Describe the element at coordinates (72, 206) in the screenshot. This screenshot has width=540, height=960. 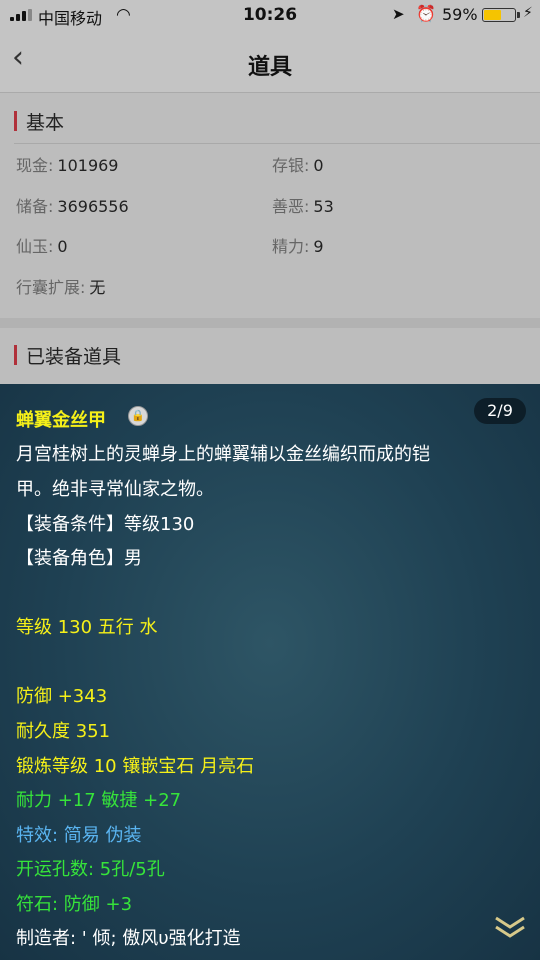
I see `reserve-row: 储备: 3696556` at that location.